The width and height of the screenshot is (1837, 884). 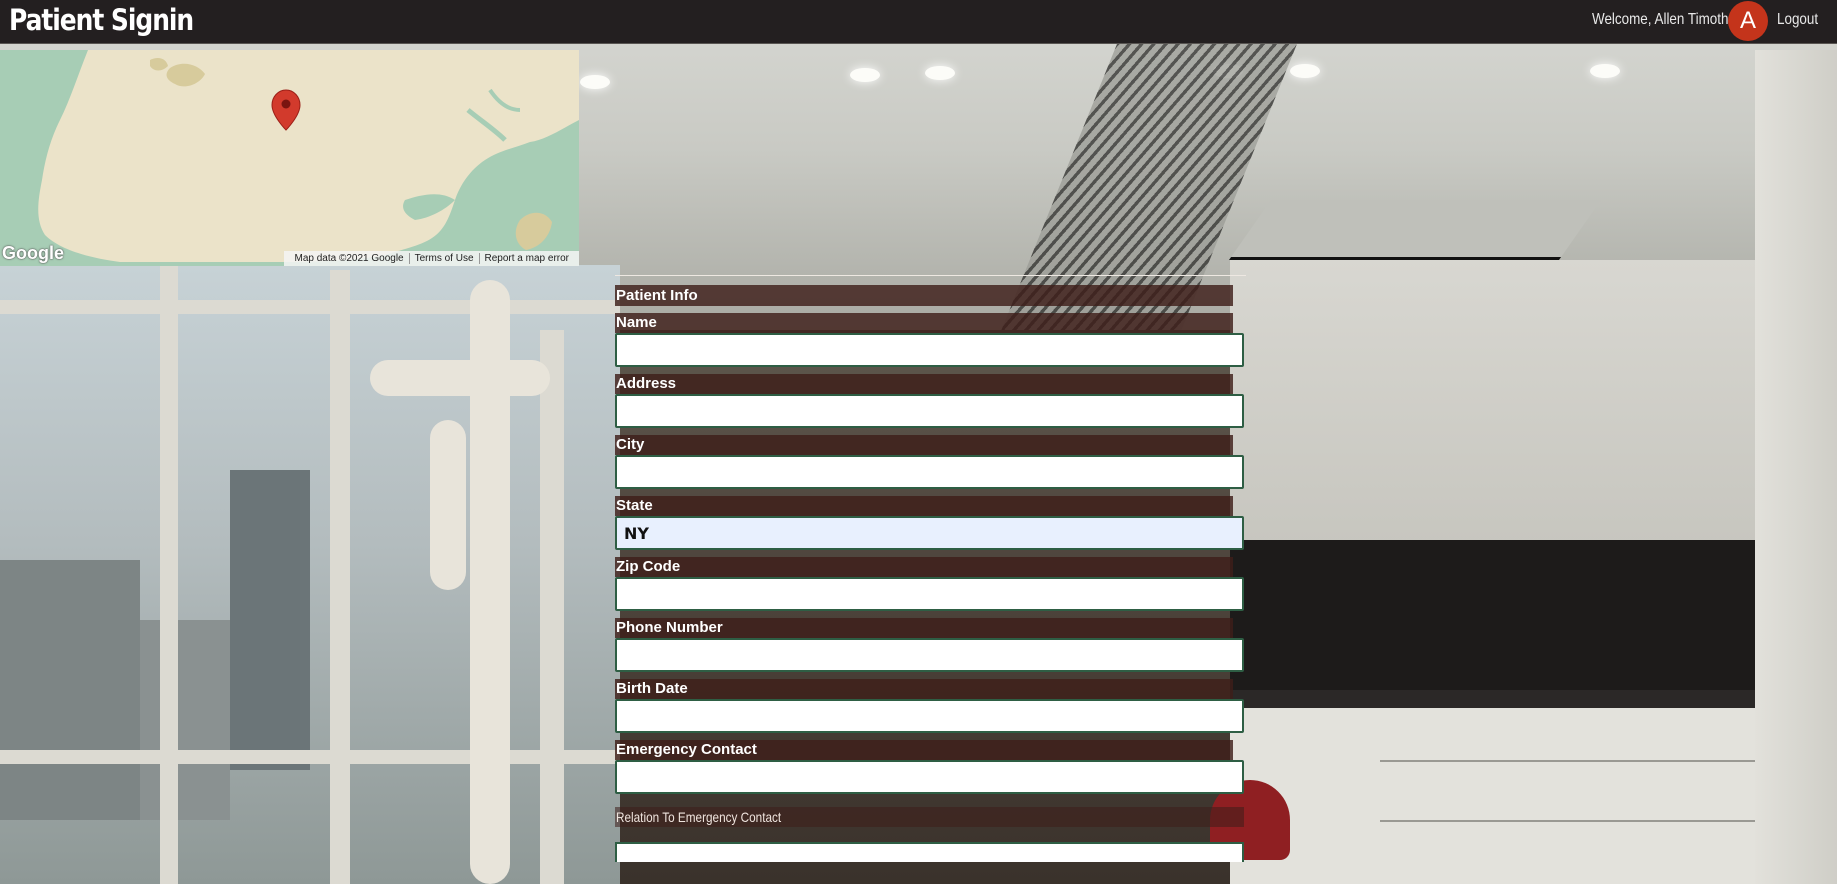 What do you see at coordinates (929, 777) in the screenshot?
I see `emergency-contact-field` at bounding box center [929, 777].